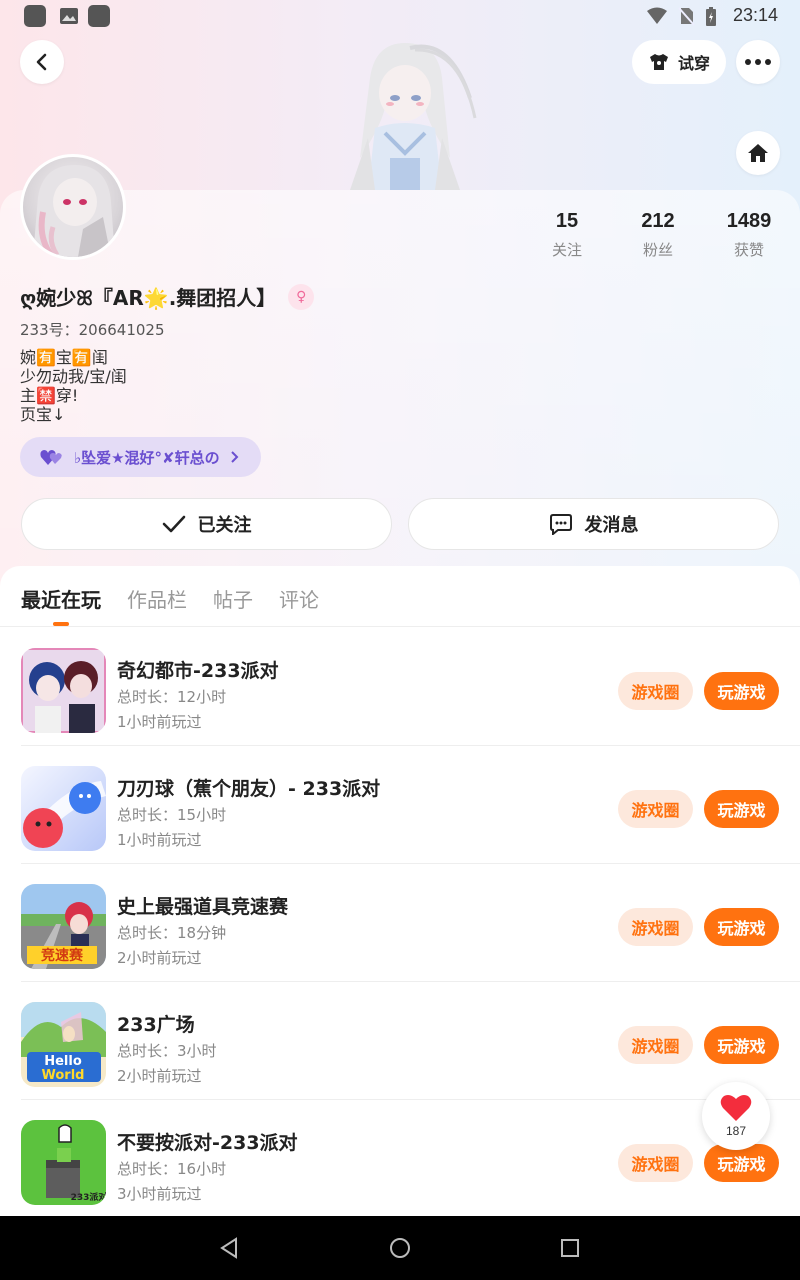  Describe the element at coordinates (400, 1041) in the screenshot. I see `list-item: Hello World 233广场 总时长：3小时 2小时前玩过 游戏圈 玩游戏` at that location.